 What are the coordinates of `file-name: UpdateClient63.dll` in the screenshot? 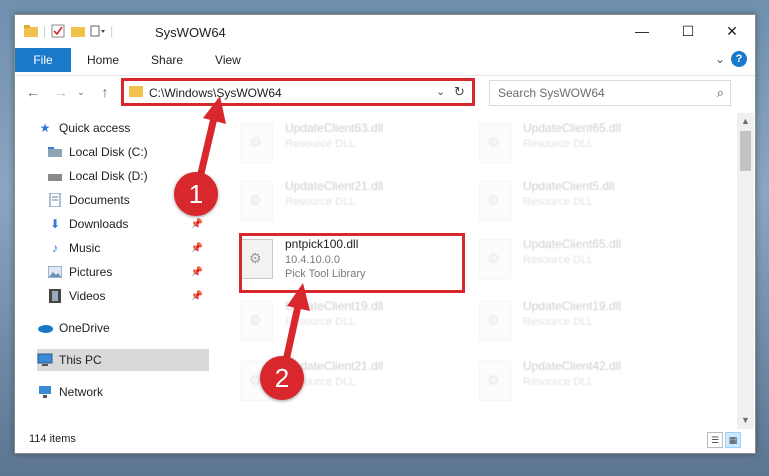 It's located at (334, 128).